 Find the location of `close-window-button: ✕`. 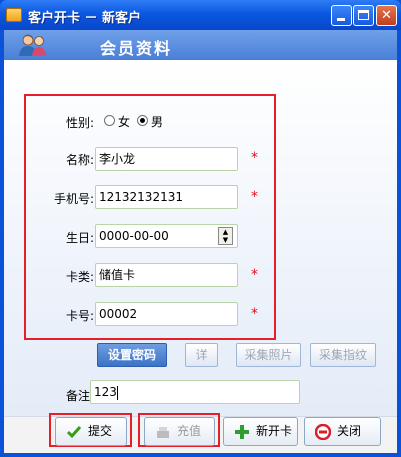

close-window-button: ✕ is located at coordinates (386, 15).